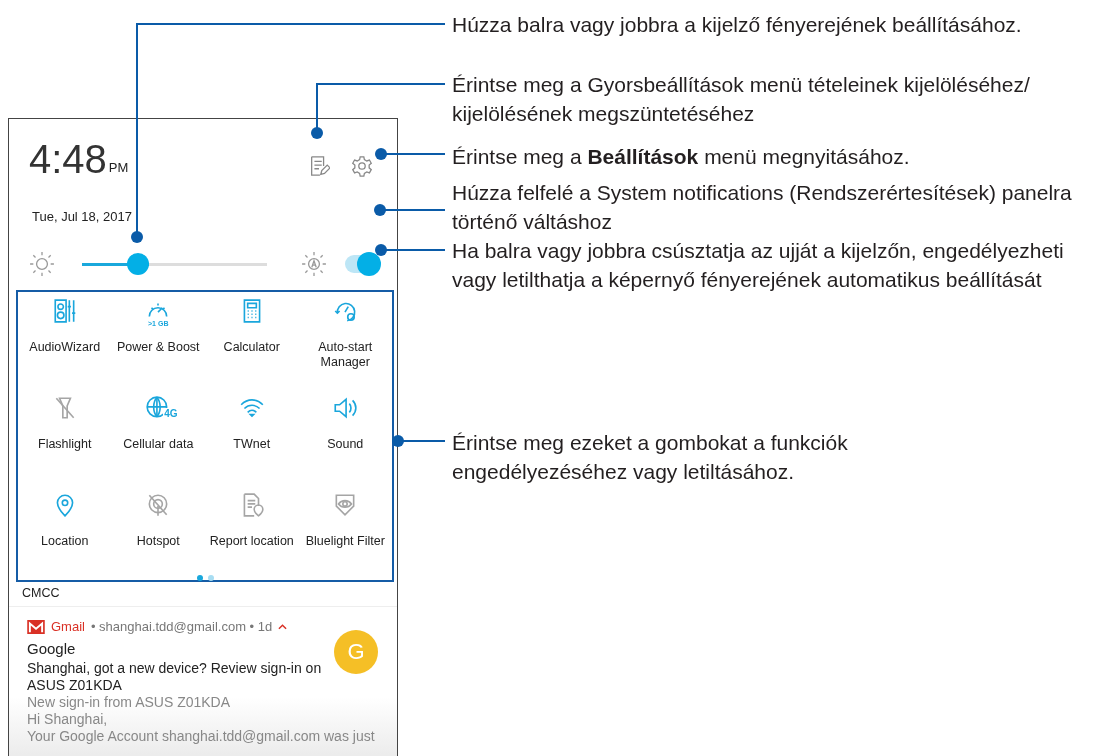 This screenshot has height=756, width=1107. I want to click on date-text: Tue, Jul 18, 2017, so click(82, 216).